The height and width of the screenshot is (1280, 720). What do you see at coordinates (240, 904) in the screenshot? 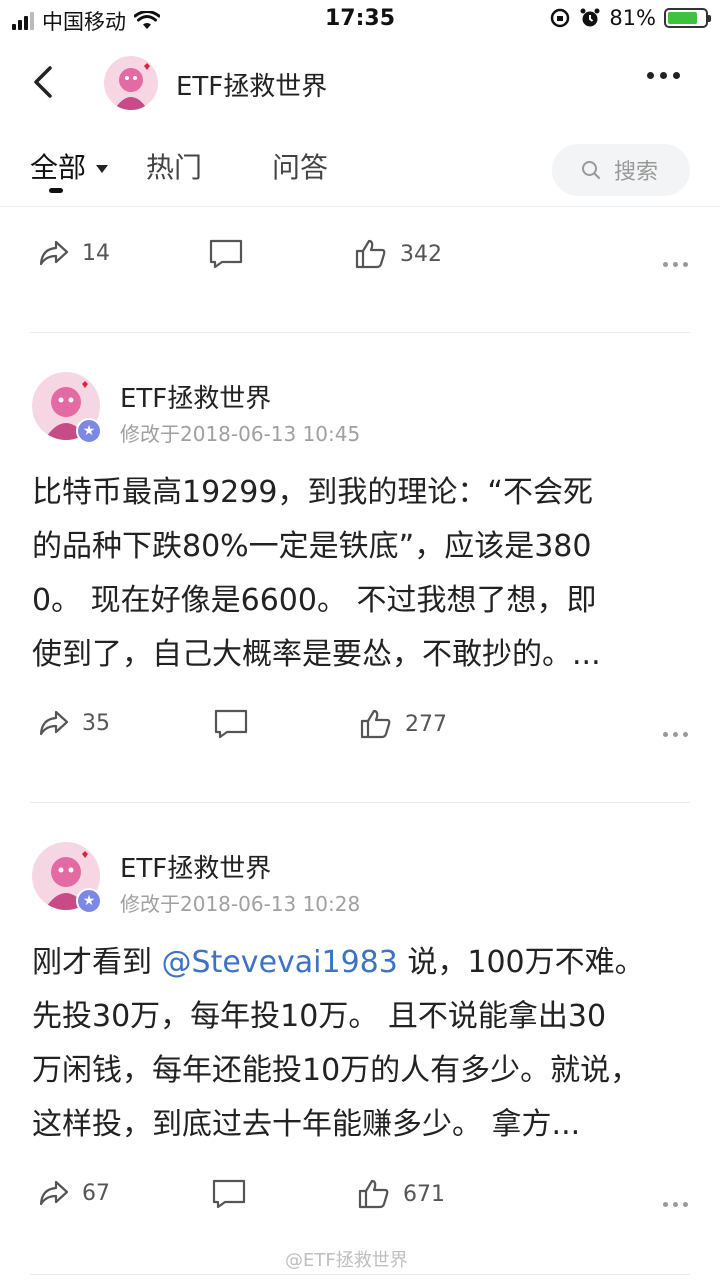
I see `post-timestamp: 修改于2018-06-13 10:28` at bounding box center [240, 904].